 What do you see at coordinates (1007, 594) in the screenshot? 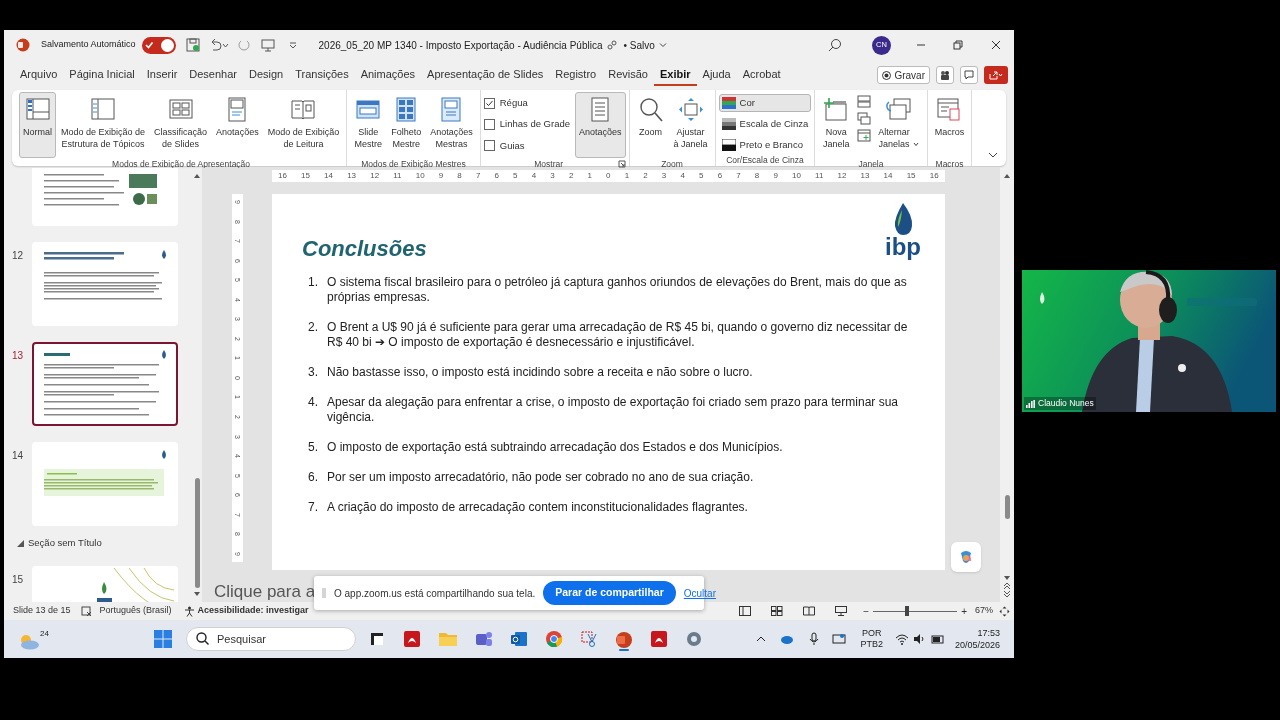
I see `next-slide-icon` at bounding box center [1007, 594].